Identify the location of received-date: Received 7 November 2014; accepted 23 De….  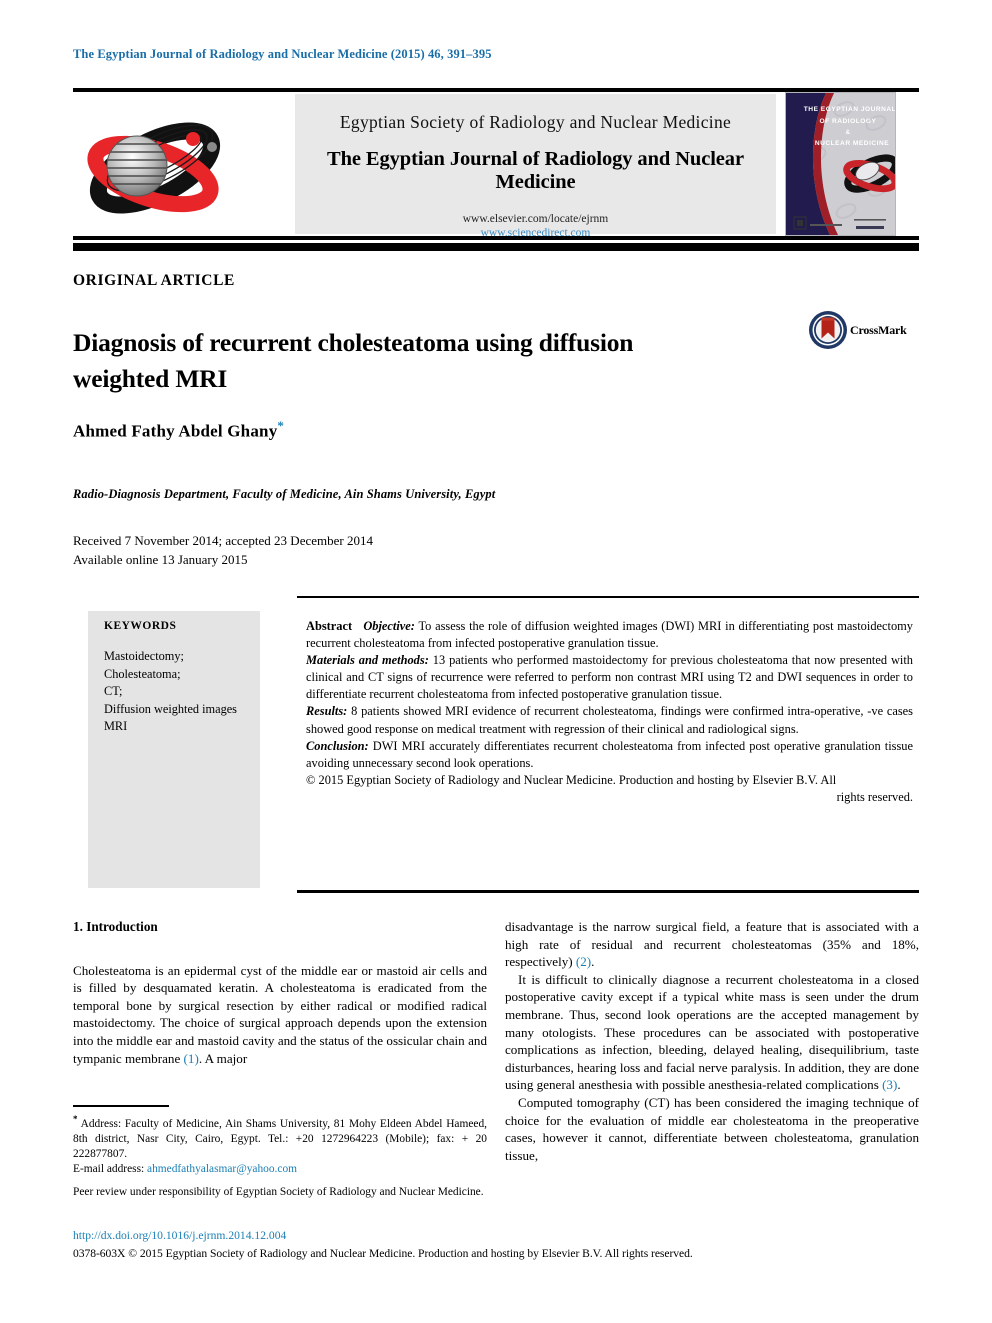
(223, 540).